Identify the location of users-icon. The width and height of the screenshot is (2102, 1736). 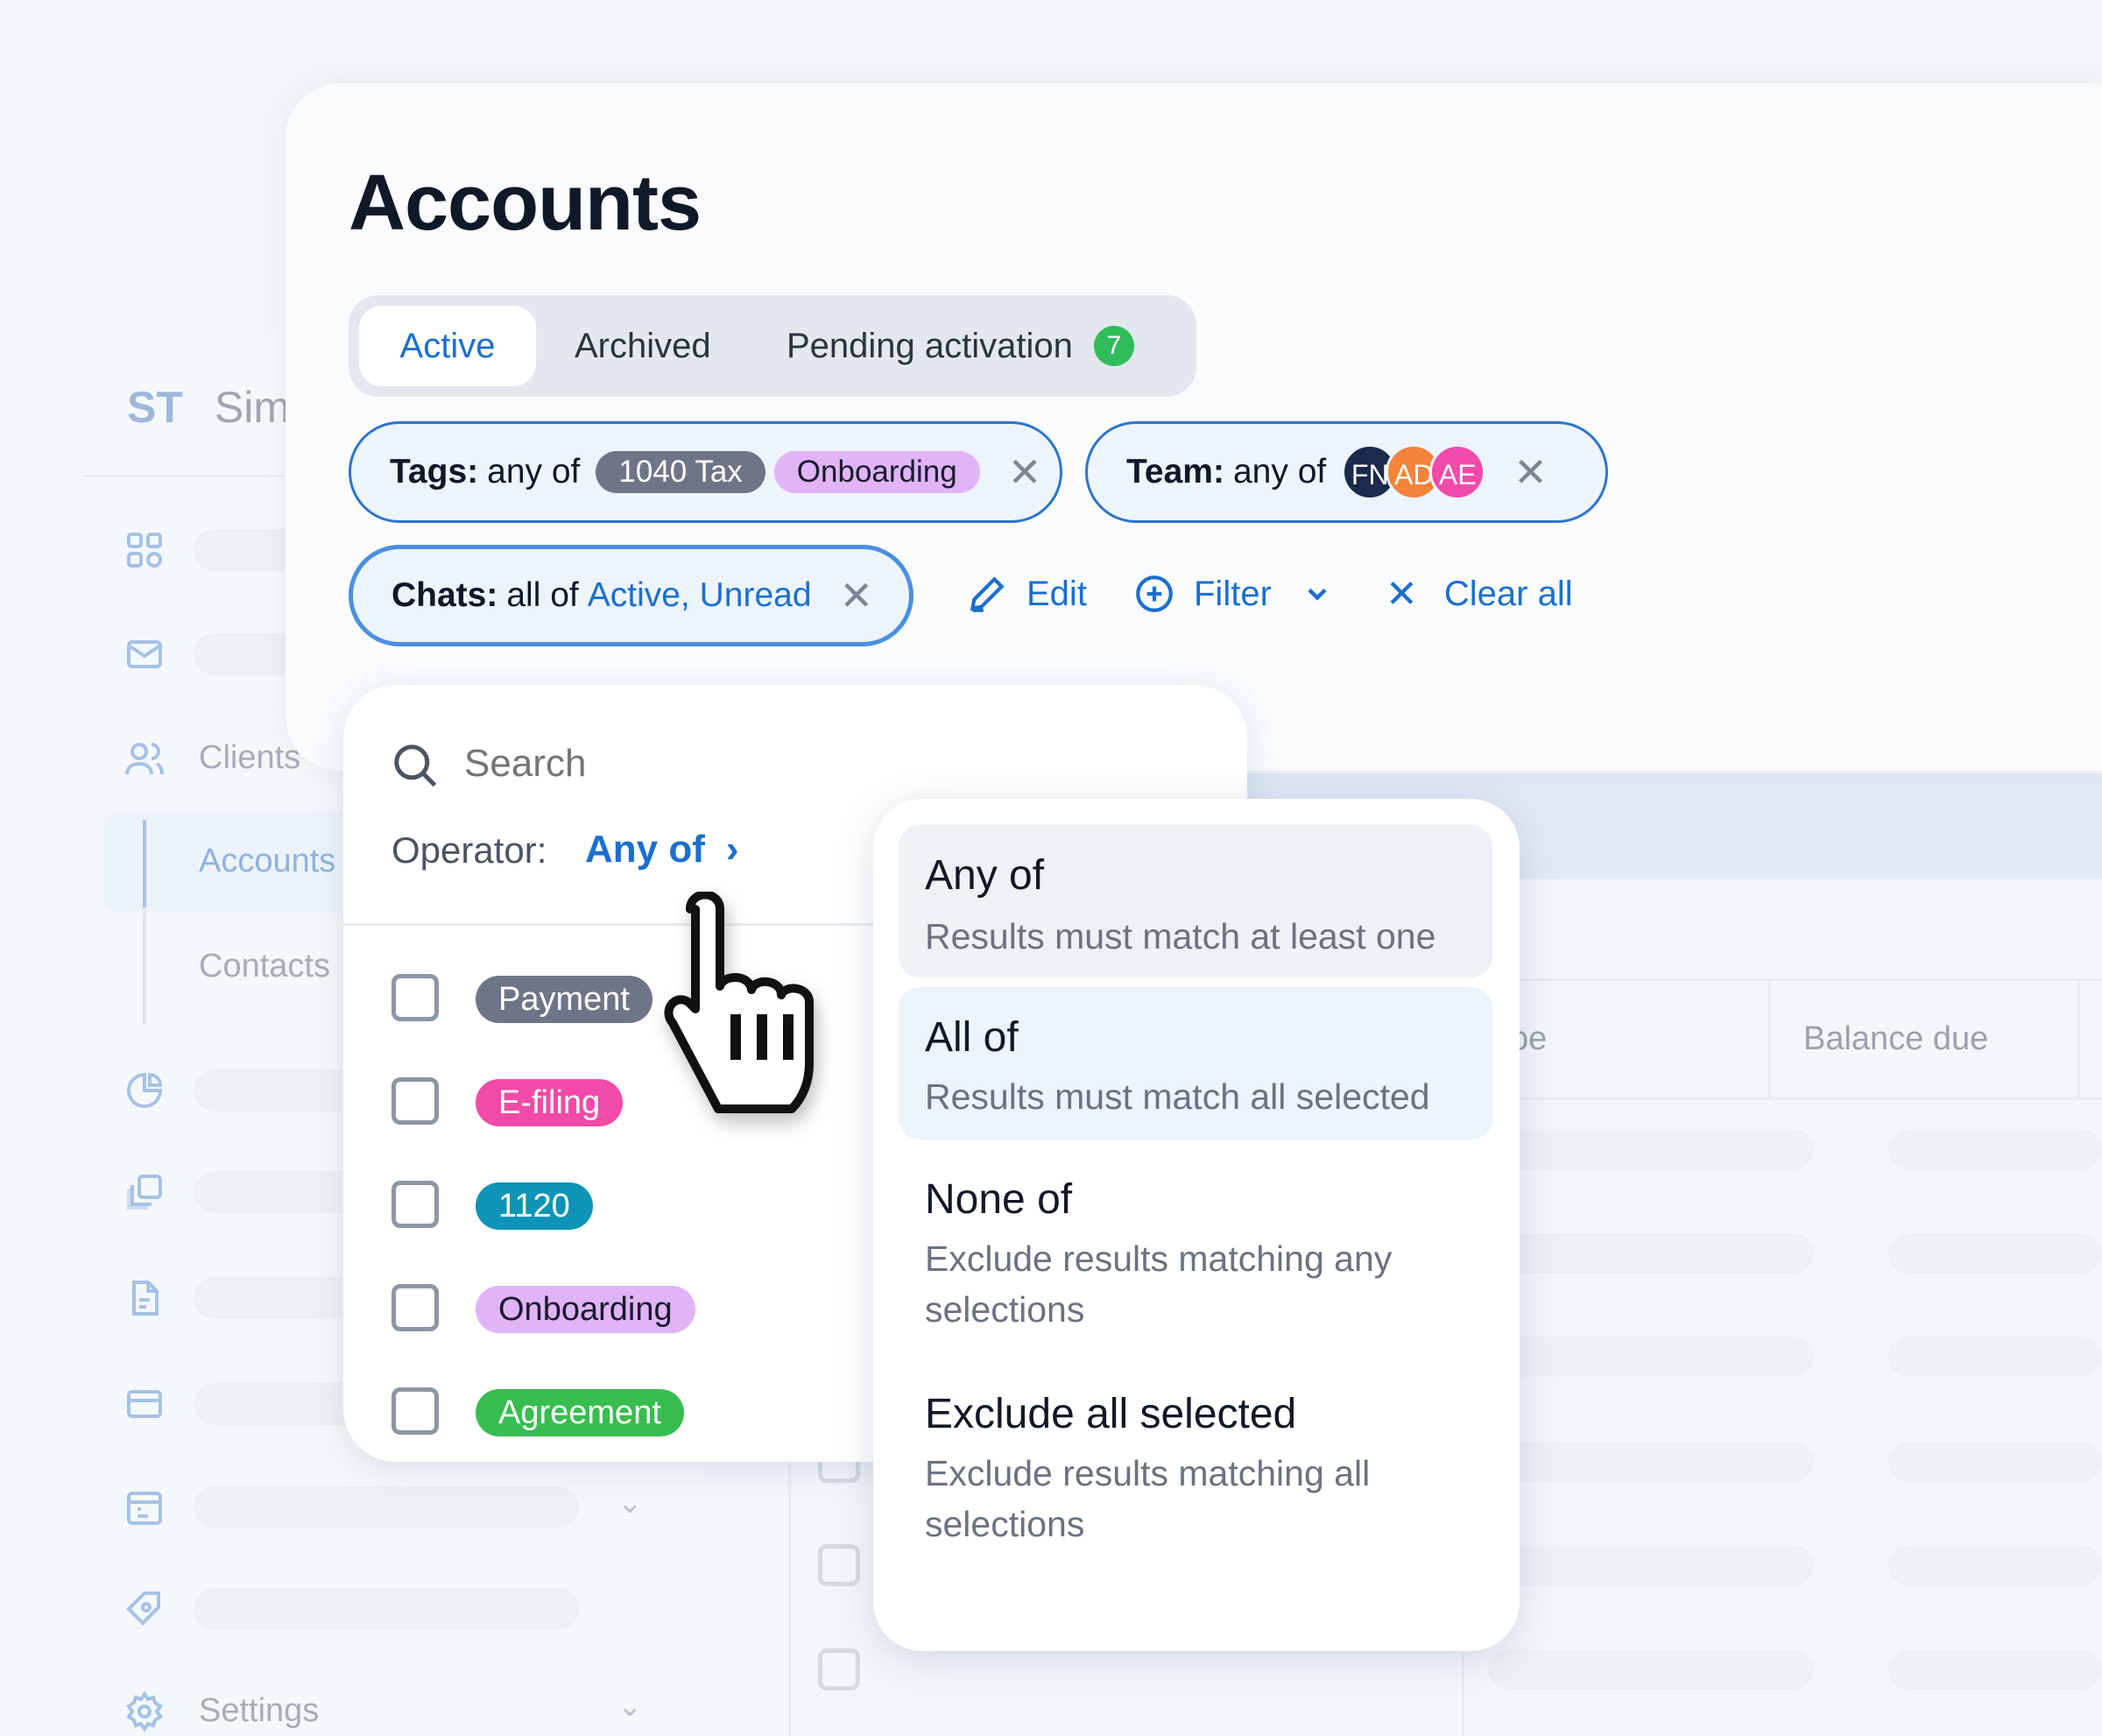
(144, 759).